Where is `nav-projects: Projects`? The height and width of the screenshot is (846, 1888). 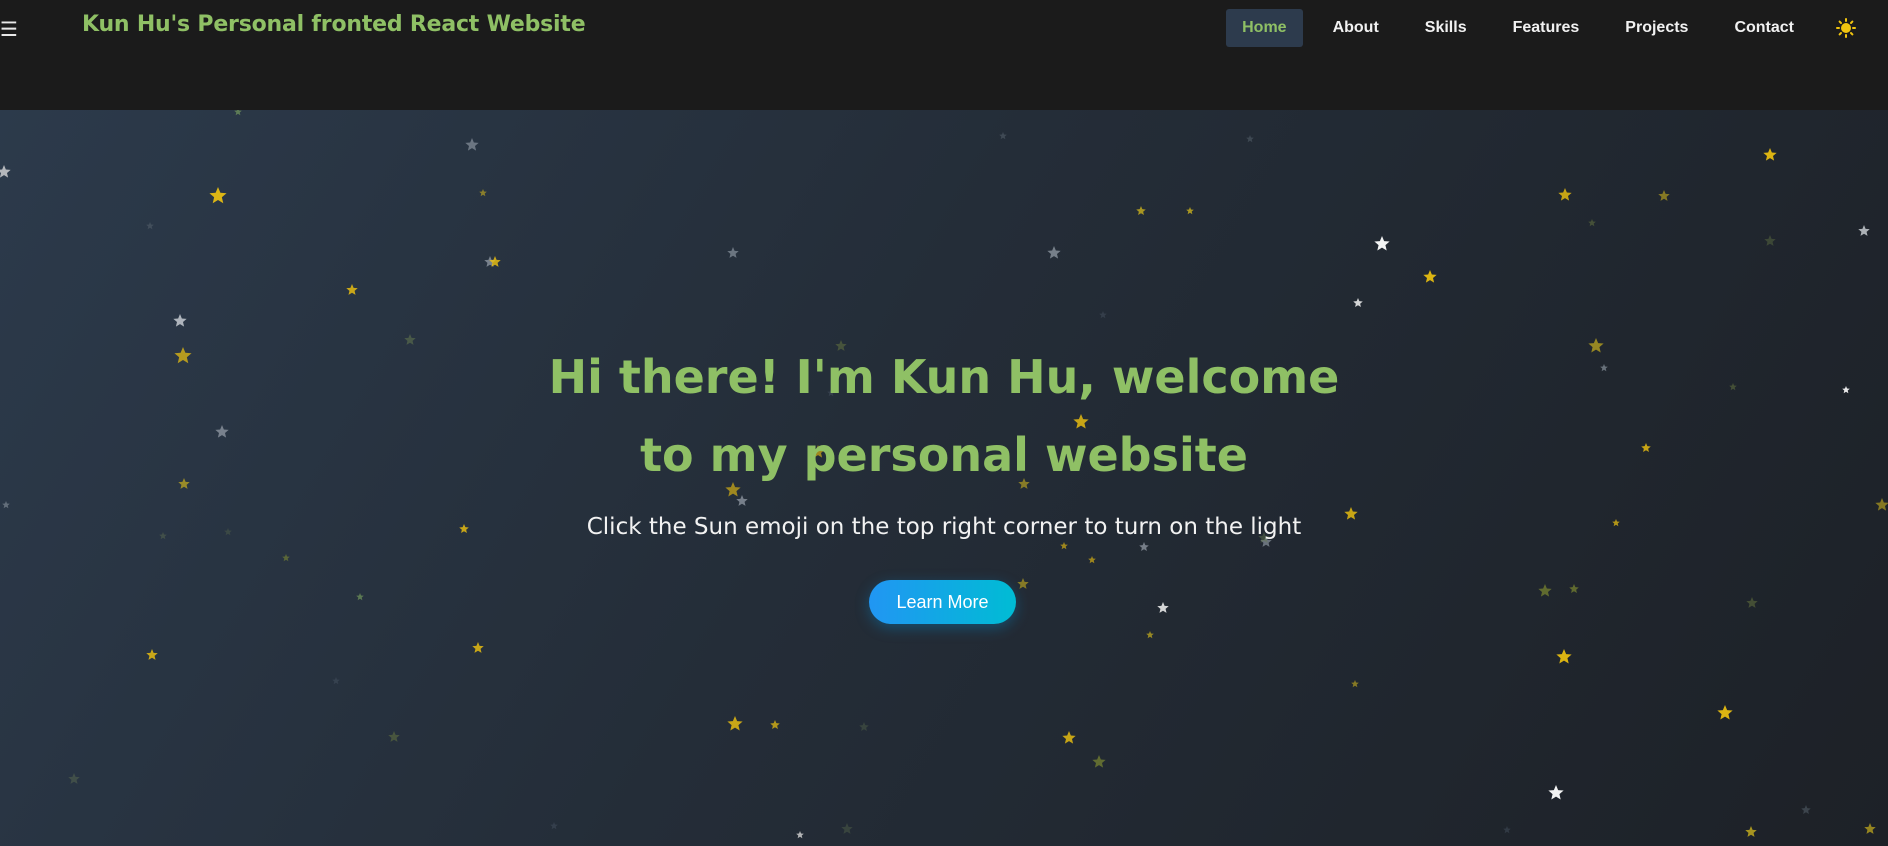 nav-projects: Projects is located at coordinates (1656, 28).